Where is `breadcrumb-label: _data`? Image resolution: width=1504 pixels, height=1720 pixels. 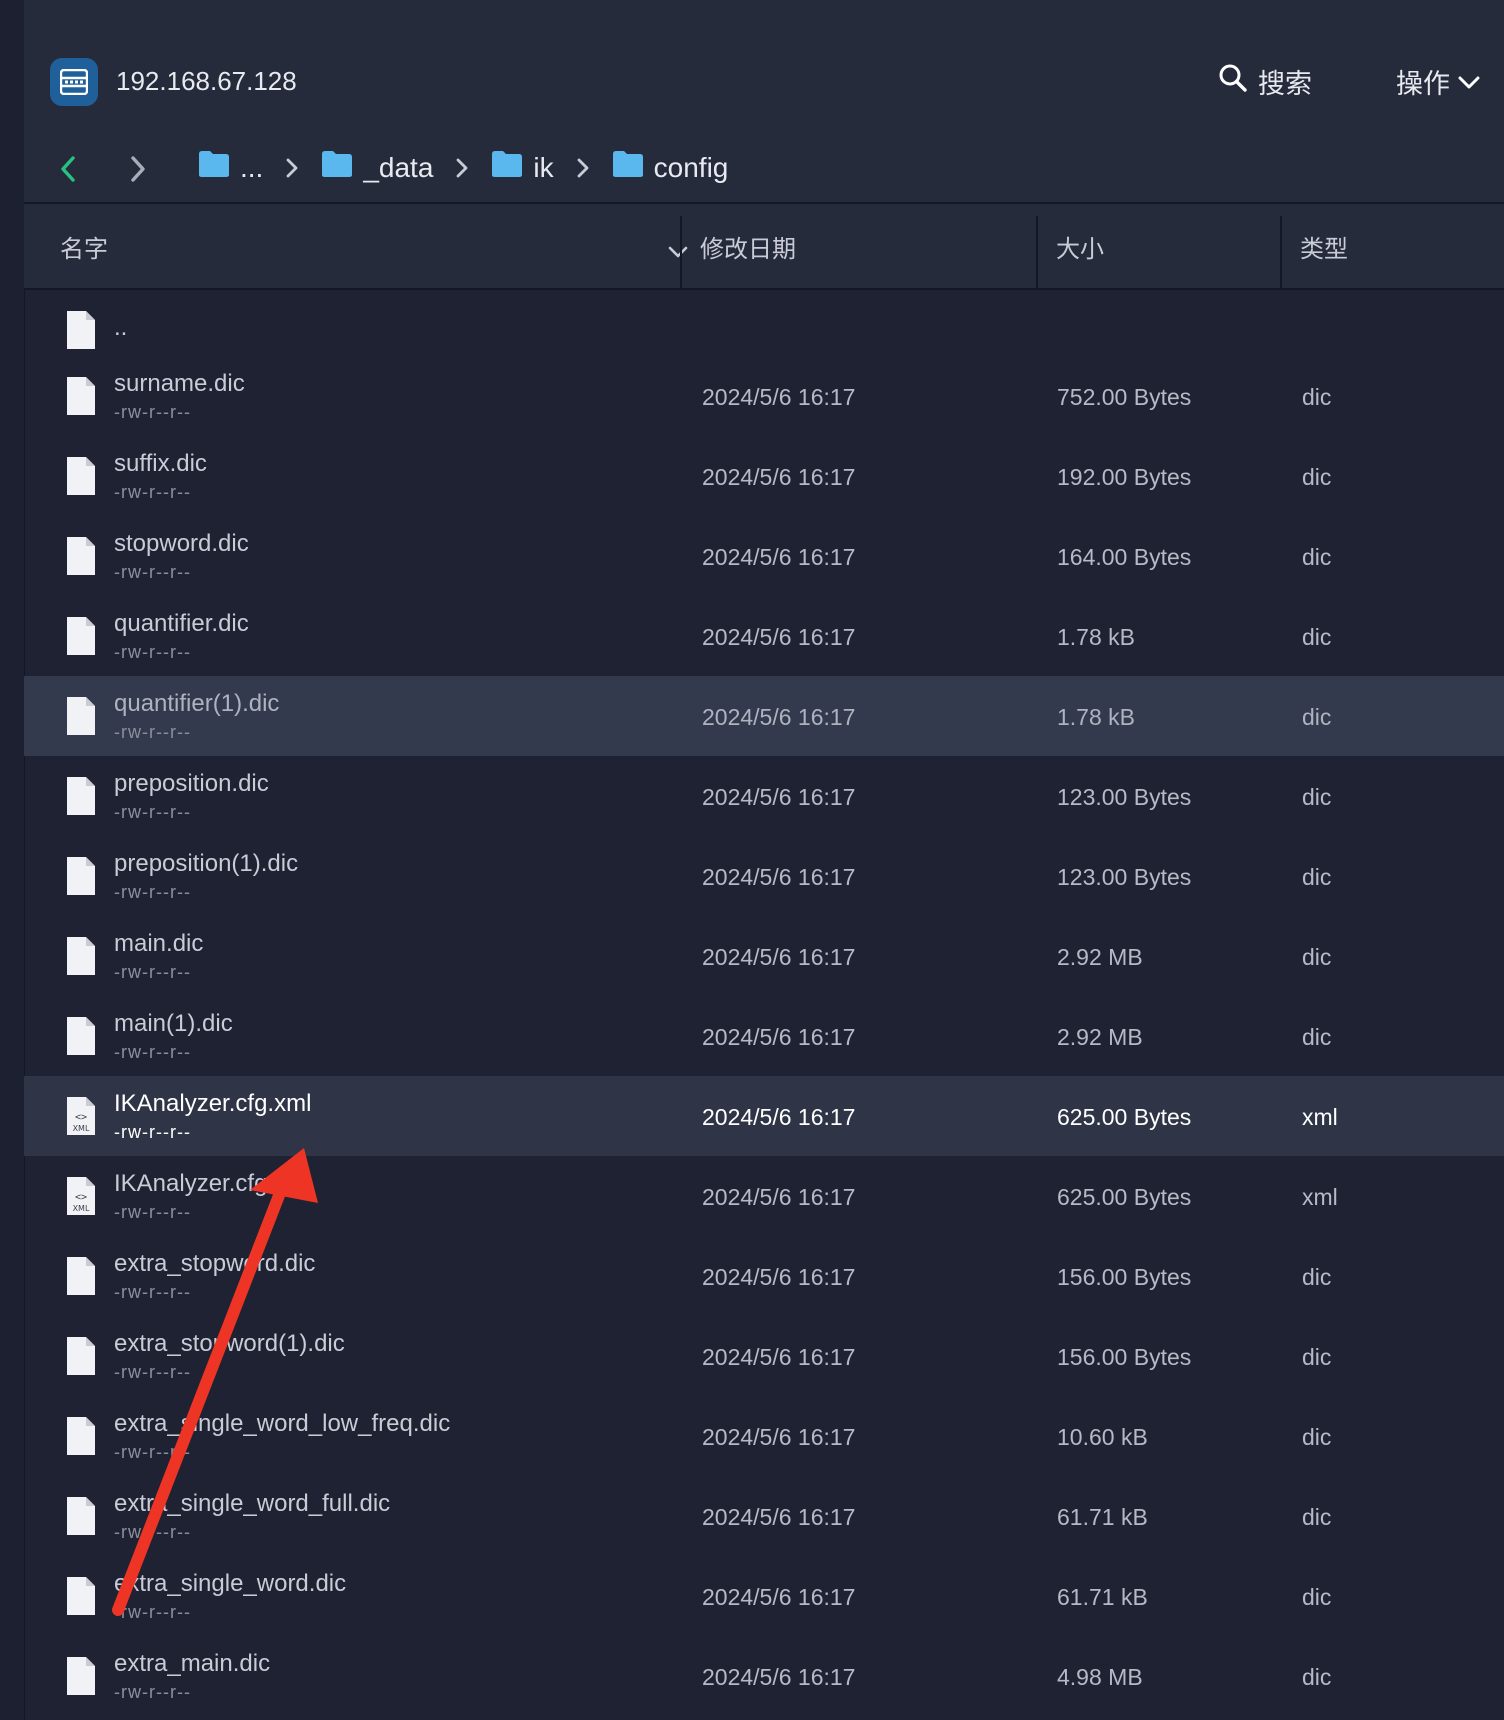 breadcrumb-label: _data is located at coordinates (398, 167).